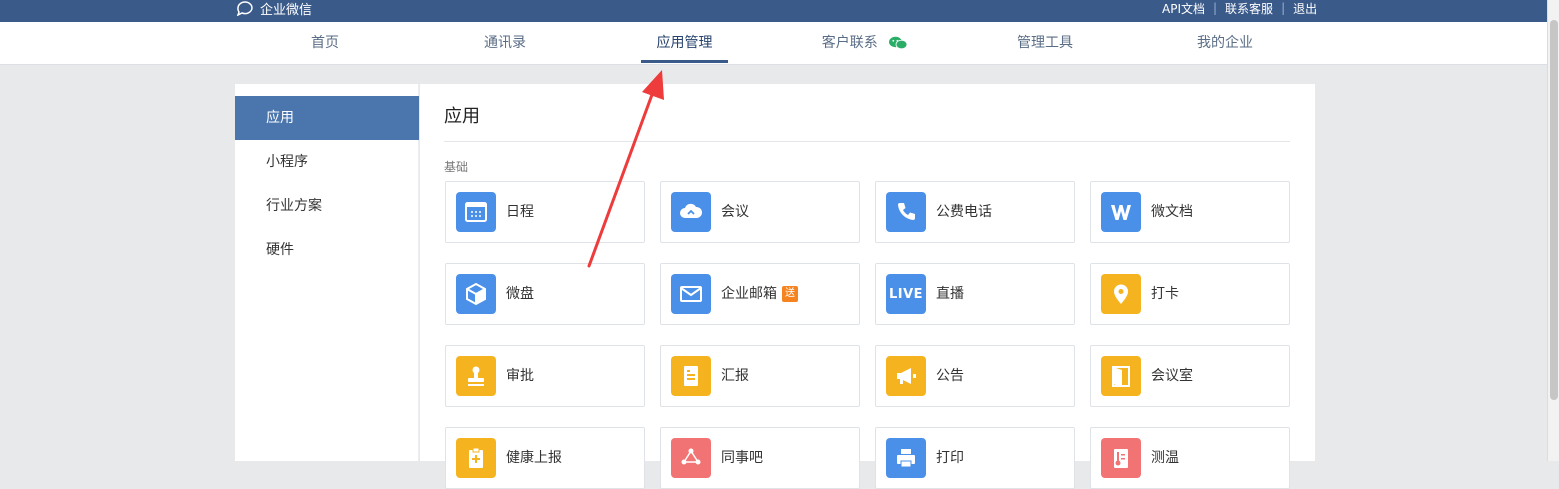  Describe the element at coordinates (545, 376) in the screenshot. I see `app-card-approval: 审批` at that location.